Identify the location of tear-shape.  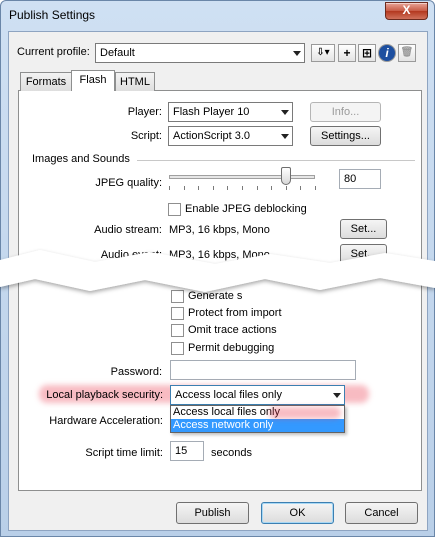
(217, 271).